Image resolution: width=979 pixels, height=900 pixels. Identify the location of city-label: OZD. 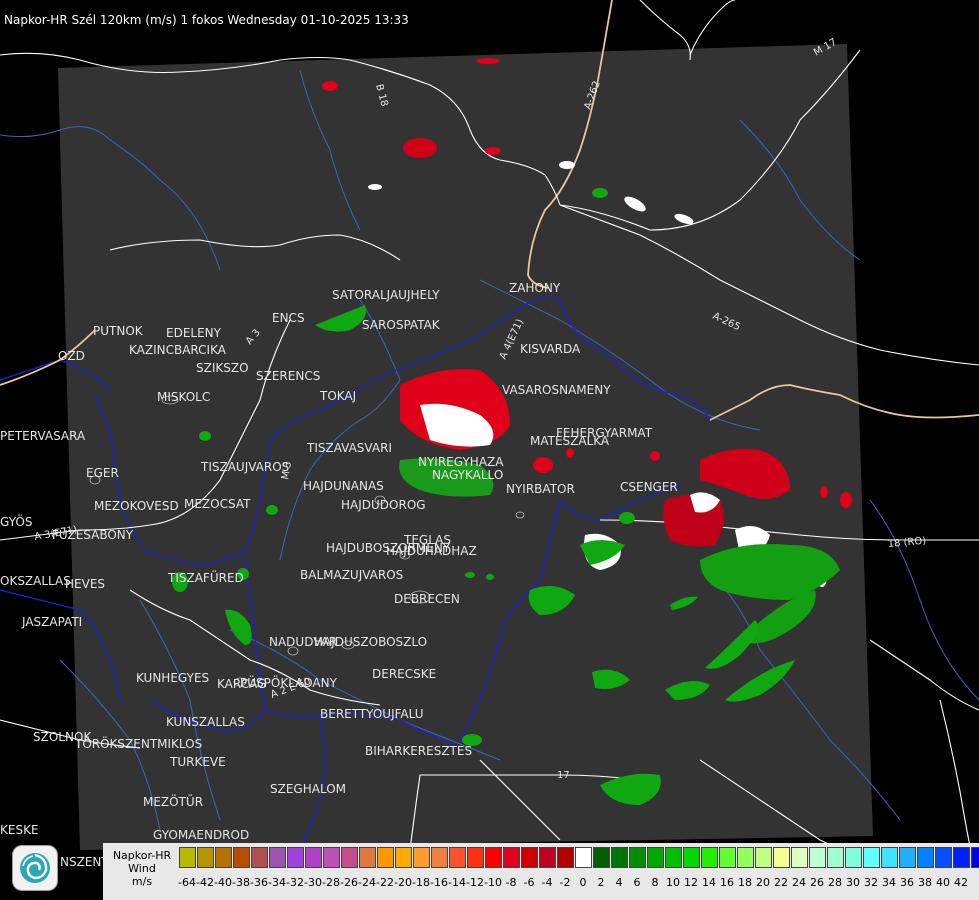
(71, 356).